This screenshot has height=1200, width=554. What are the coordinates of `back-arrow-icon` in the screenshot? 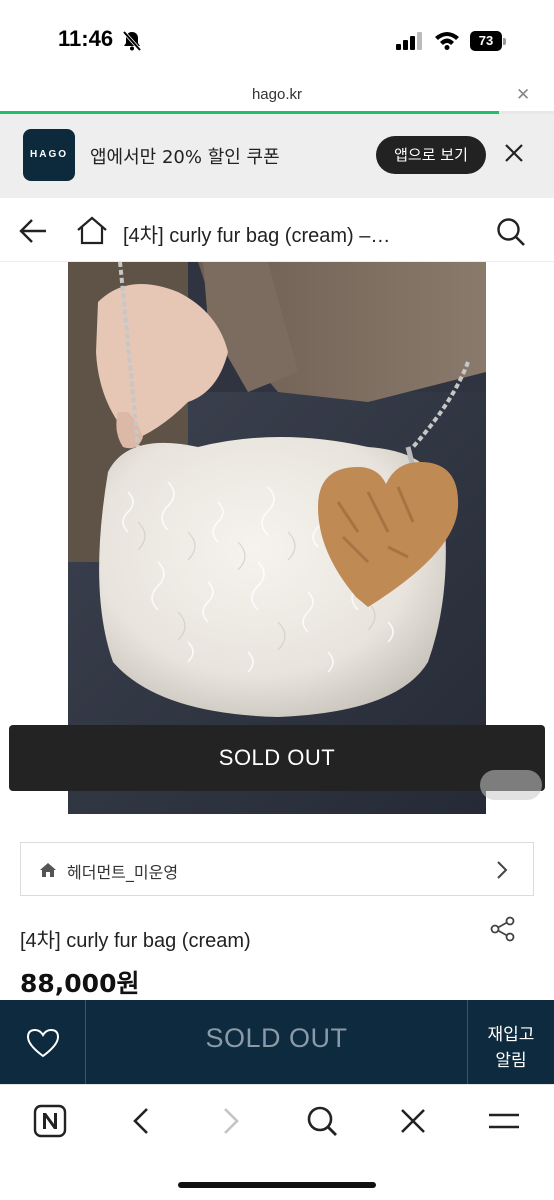 It's located at (33, 231).